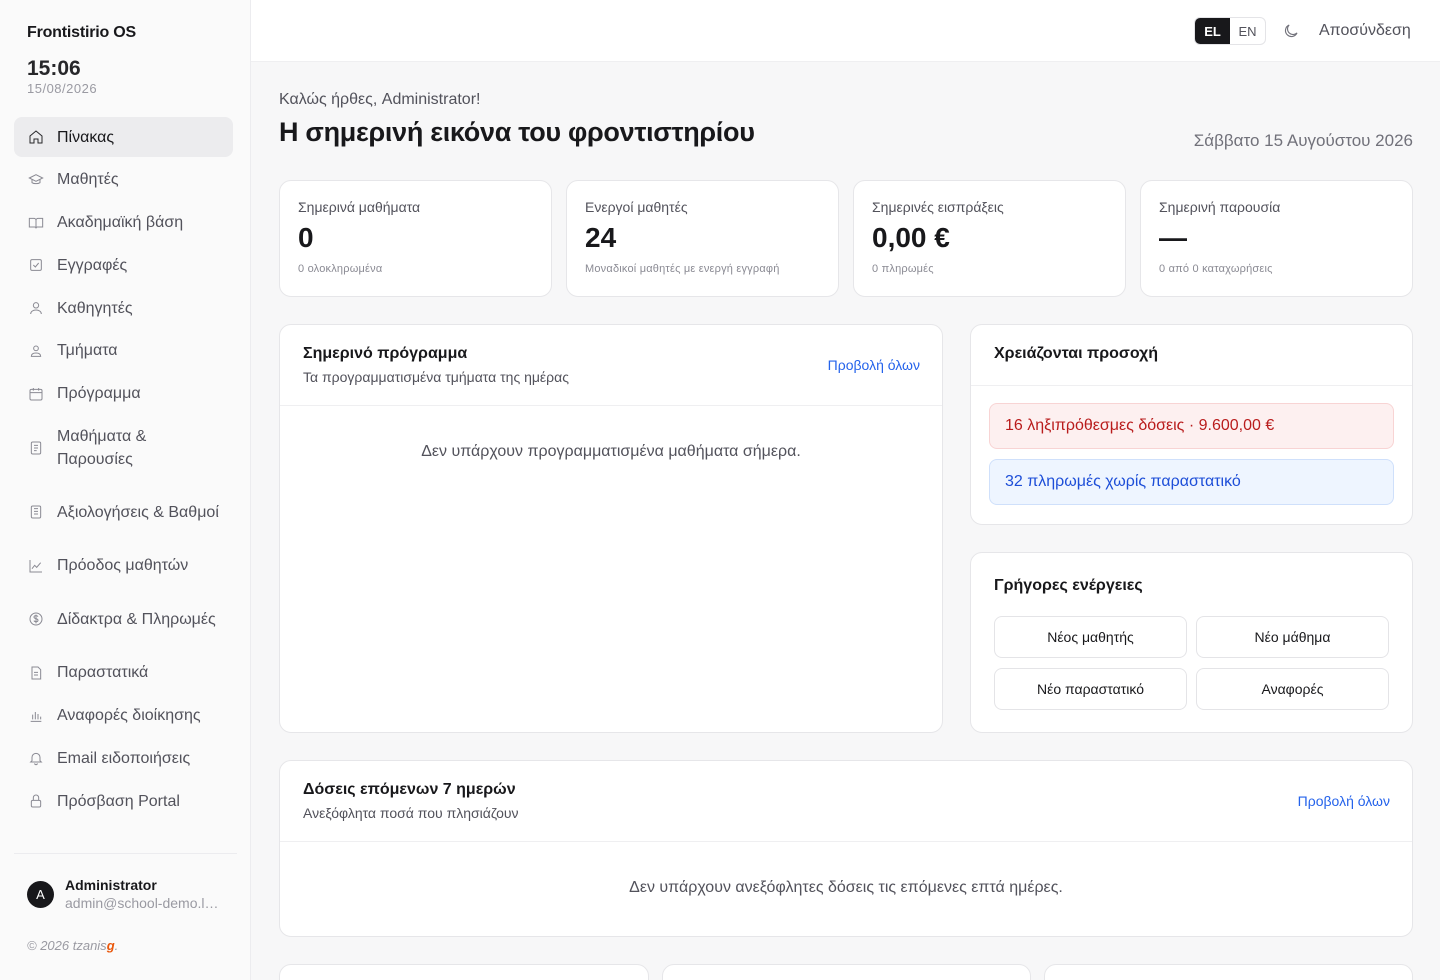 This screenshot has height=980, width=1440. Describe the element at coordinates (92, 265) in the screenshot. I see `sidebar-item-label: Εγγραφές` at that location.